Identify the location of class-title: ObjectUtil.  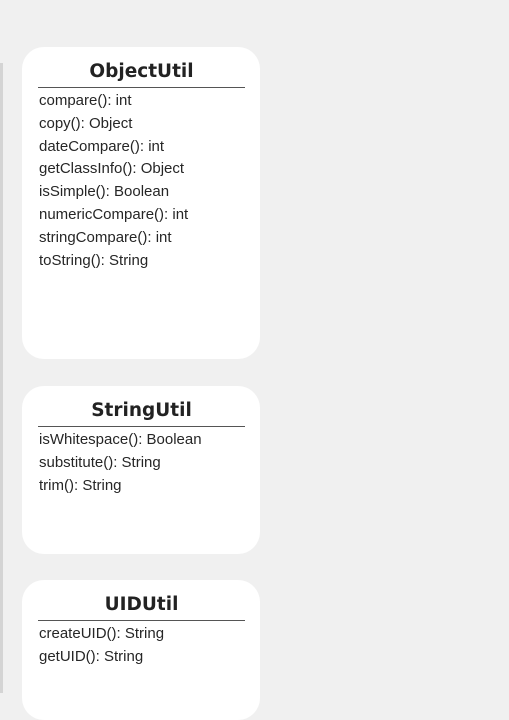
(141, 74).